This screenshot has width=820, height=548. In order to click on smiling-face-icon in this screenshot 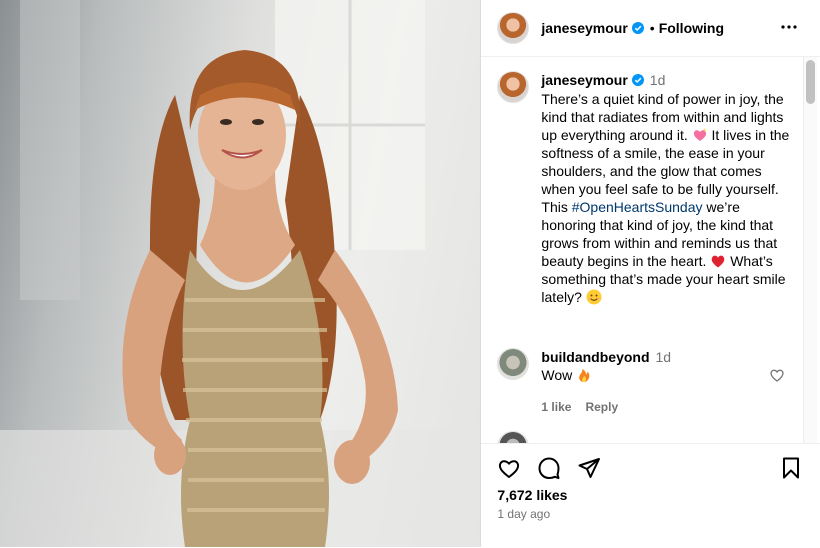, I will do `click(594, 297)`.